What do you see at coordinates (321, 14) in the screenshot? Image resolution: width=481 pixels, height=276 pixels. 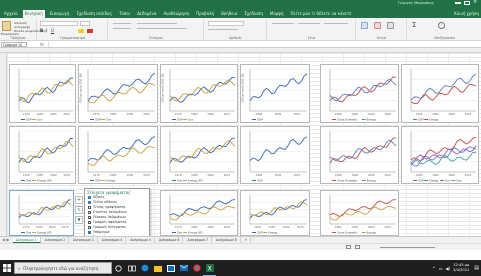 I see `ribbon-tab: Πείτε μου τι θέλετε να κάνετε` at bounding box center [321, 14].